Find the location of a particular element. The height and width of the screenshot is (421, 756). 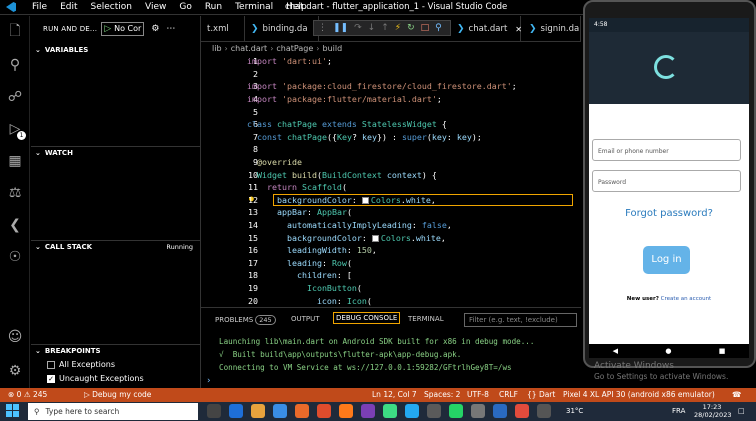

code-line: 15 backgroundColor: Colors.white, is located at coordinates (347, 237).